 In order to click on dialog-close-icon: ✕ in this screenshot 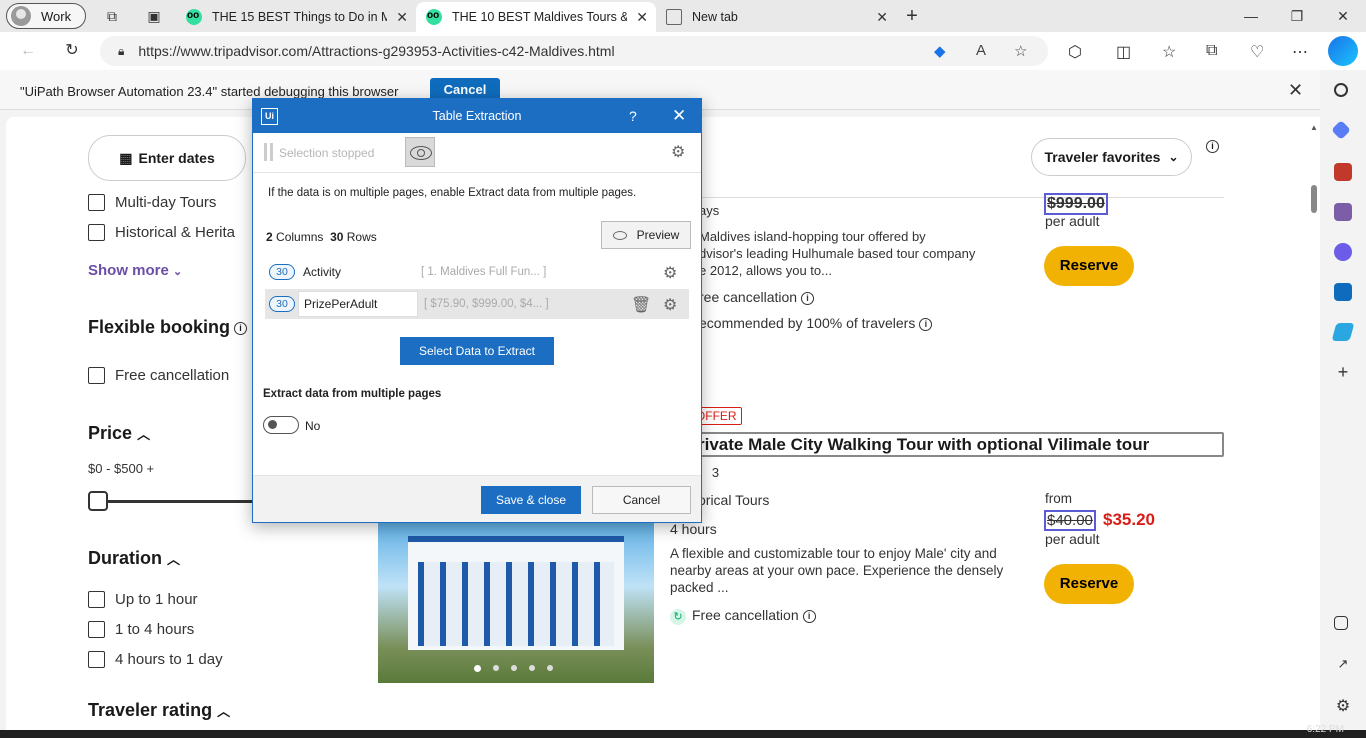, I will do `click(679, 116)`.